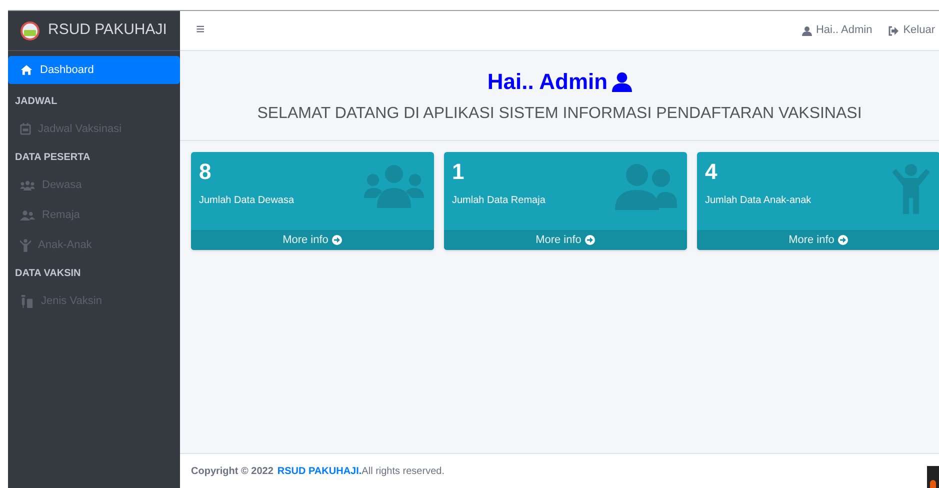 The height and width of the screenshot is (488, 939). What do you see at coordinates (232, 471) in the screenshot?
I see `copyright-text: Copyright © 2022` at bounding box center [232, 471].